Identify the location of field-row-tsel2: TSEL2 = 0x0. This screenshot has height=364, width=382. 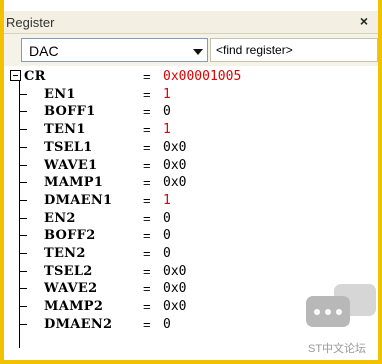
(191, 271).